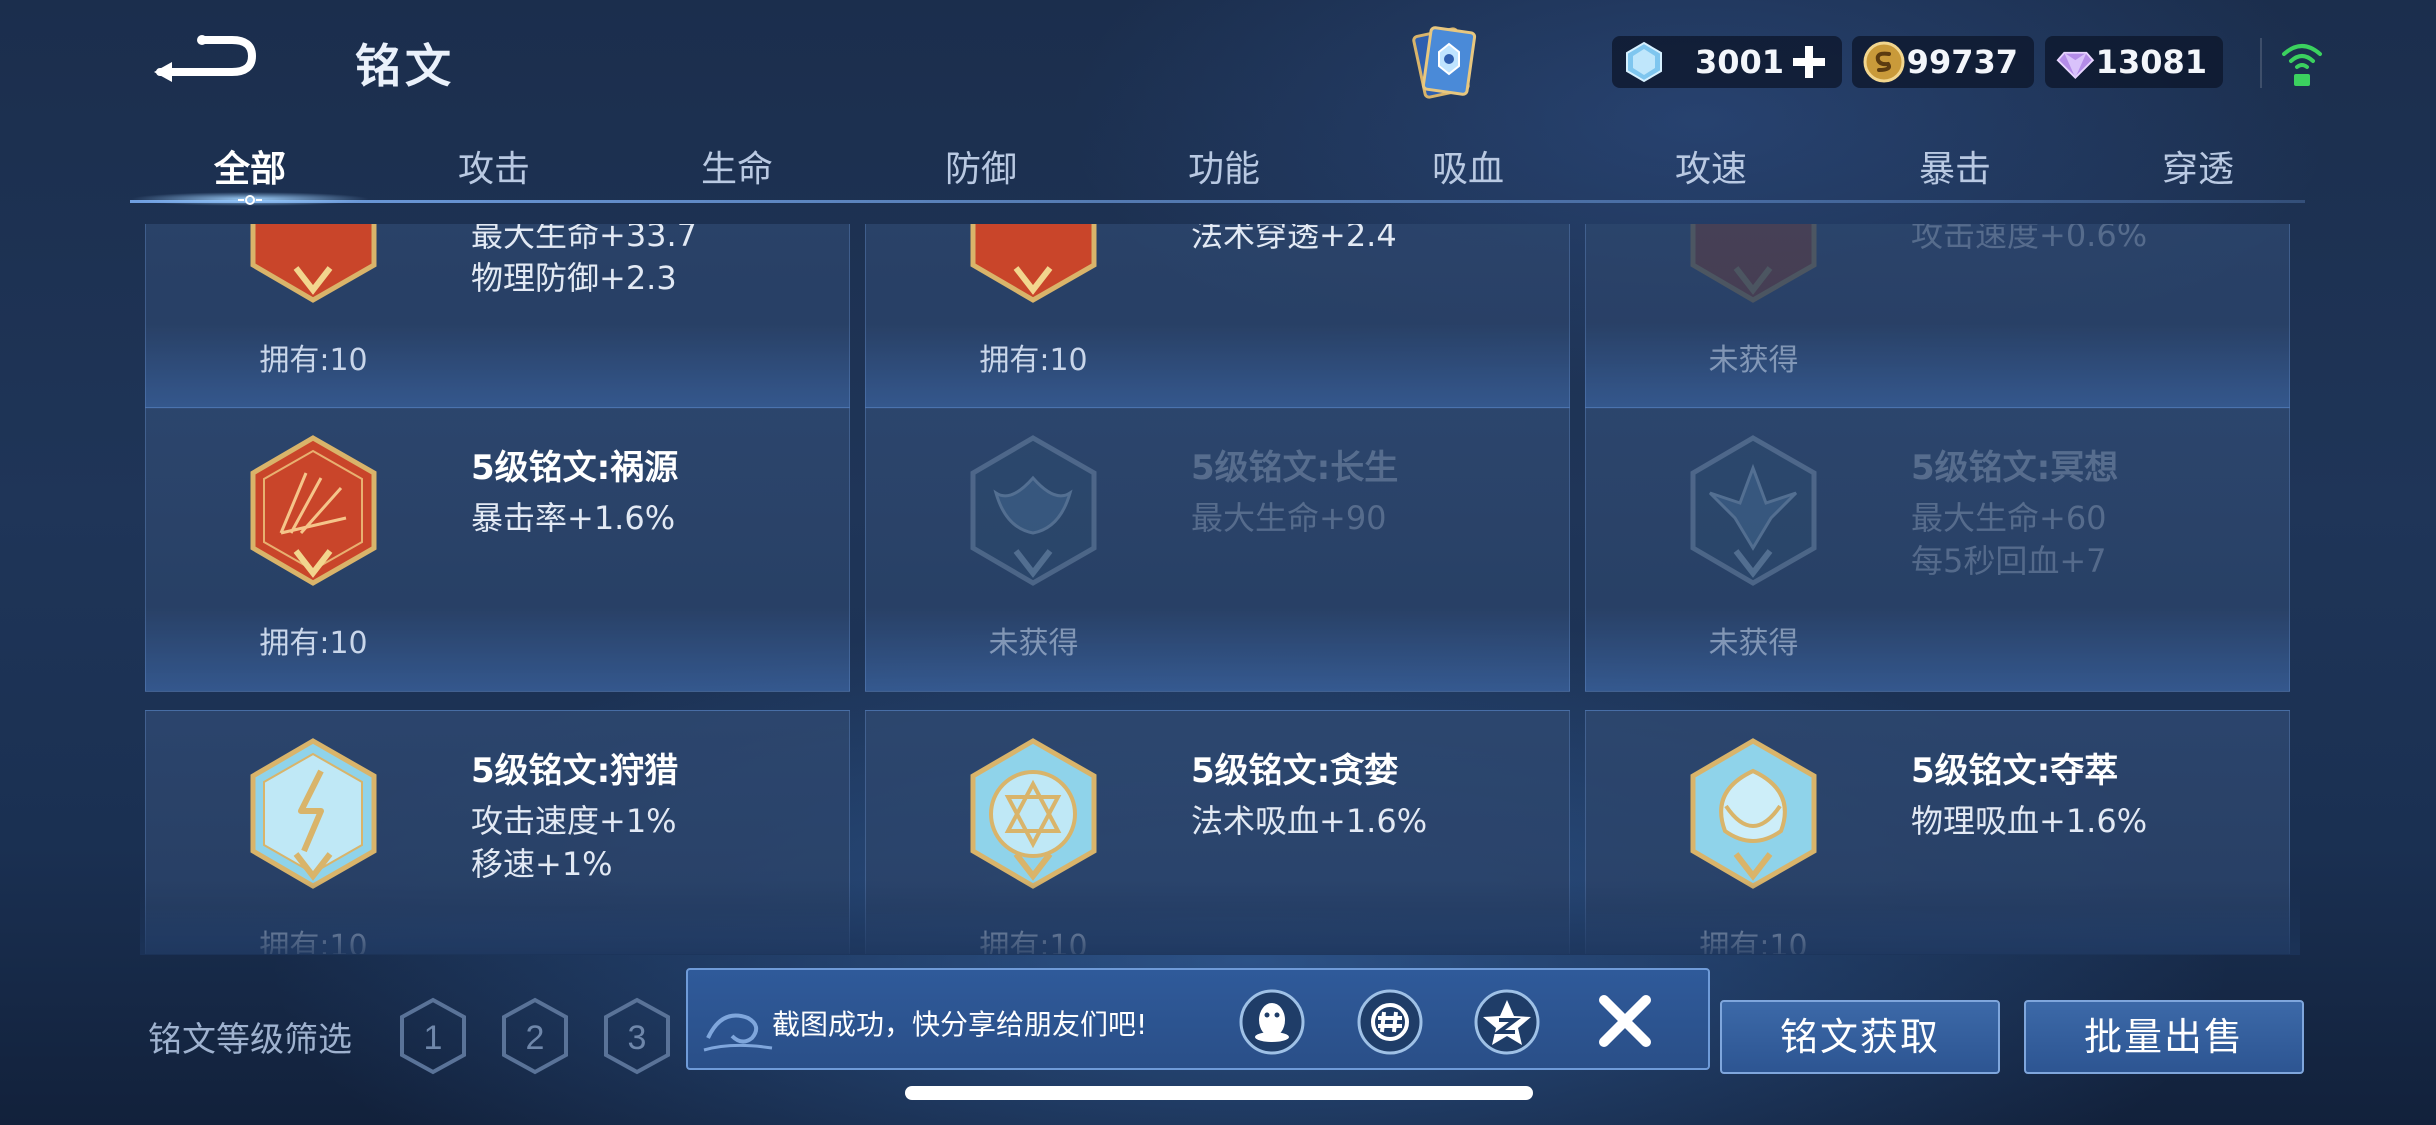 Image resolution: width=2436 pixels, height=1125 pixels. Describe the element at coordinates (2075, 65) in the screenshot. I see `purple-crystal-icon` at that location.